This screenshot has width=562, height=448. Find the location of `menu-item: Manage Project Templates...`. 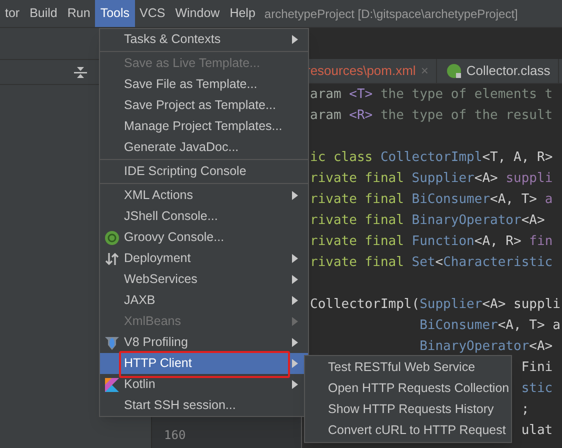

menu-item: Manage Project Templates... is located at coordinates (204, 126).